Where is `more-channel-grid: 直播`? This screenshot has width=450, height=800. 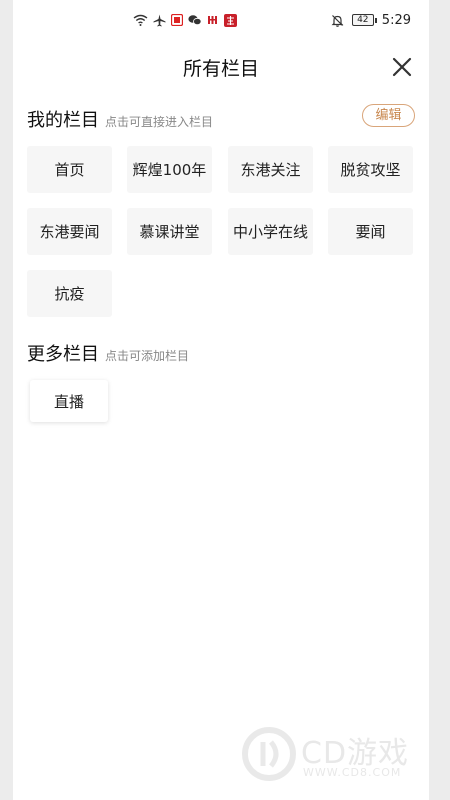
more-channel-grid: 直播 is located at coordinates (221, 405).